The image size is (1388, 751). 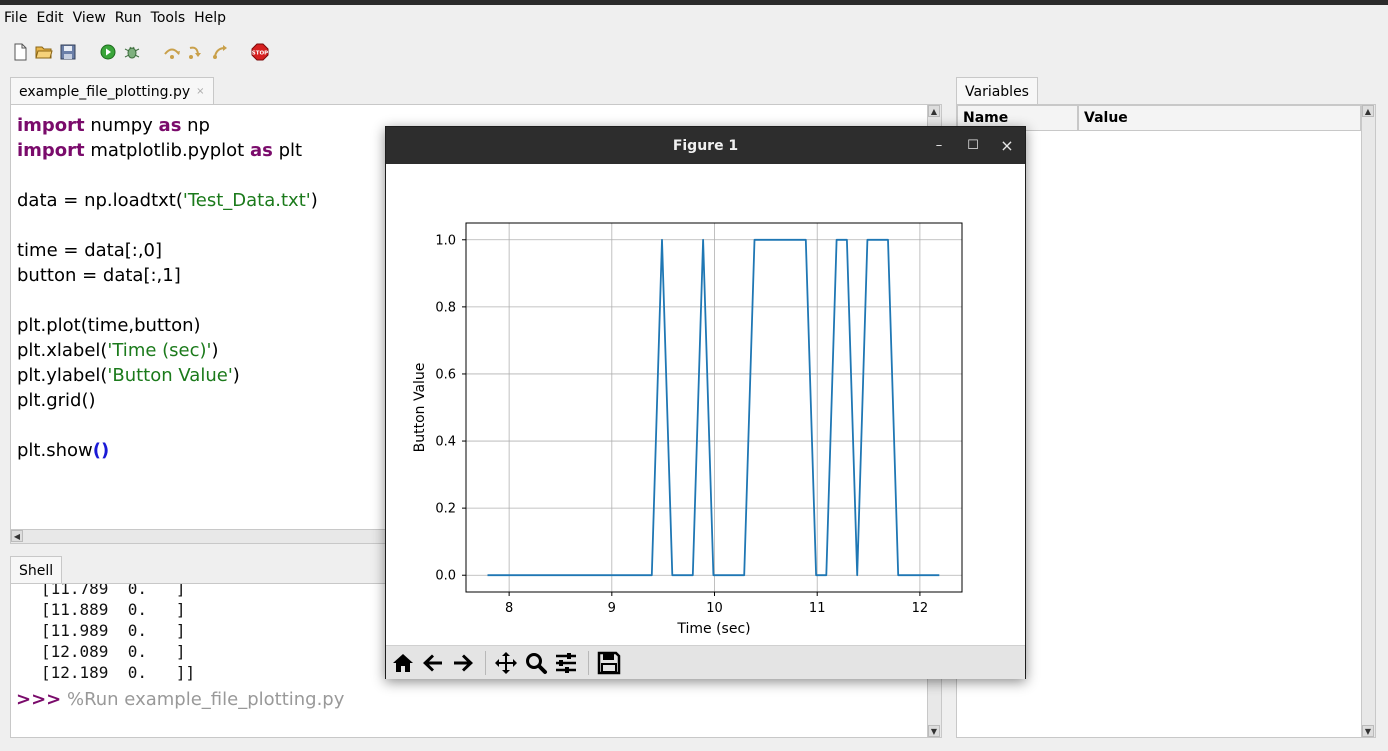 I want to click on step-over-icon, so click(x=172, y=52).